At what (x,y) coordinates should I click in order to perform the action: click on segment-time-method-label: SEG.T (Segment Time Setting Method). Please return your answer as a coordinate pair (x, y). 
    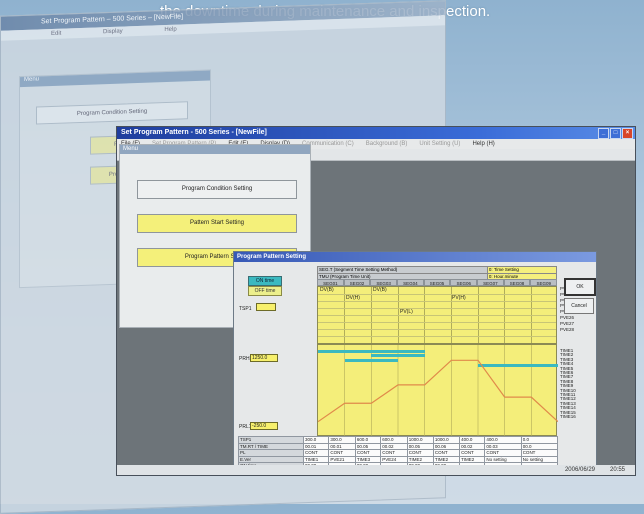
    Looking at the image, I should click on (402, 270).